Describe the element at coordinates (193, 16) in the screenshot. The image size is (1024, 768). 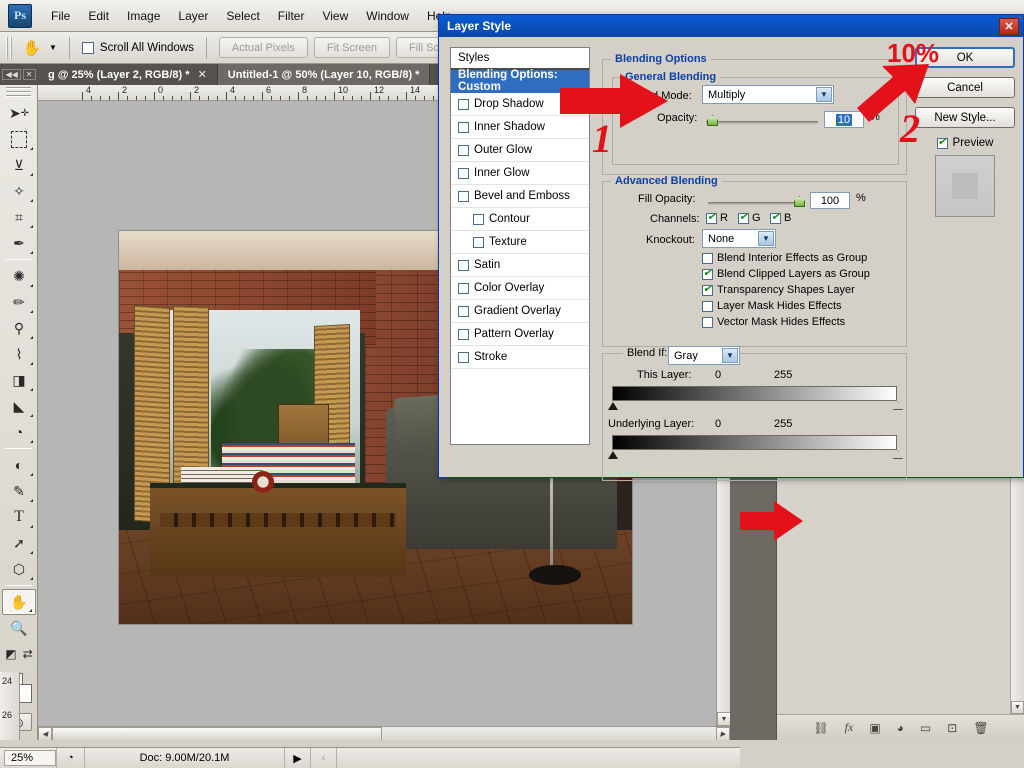
I see `menu-layer: Layer` at that location.